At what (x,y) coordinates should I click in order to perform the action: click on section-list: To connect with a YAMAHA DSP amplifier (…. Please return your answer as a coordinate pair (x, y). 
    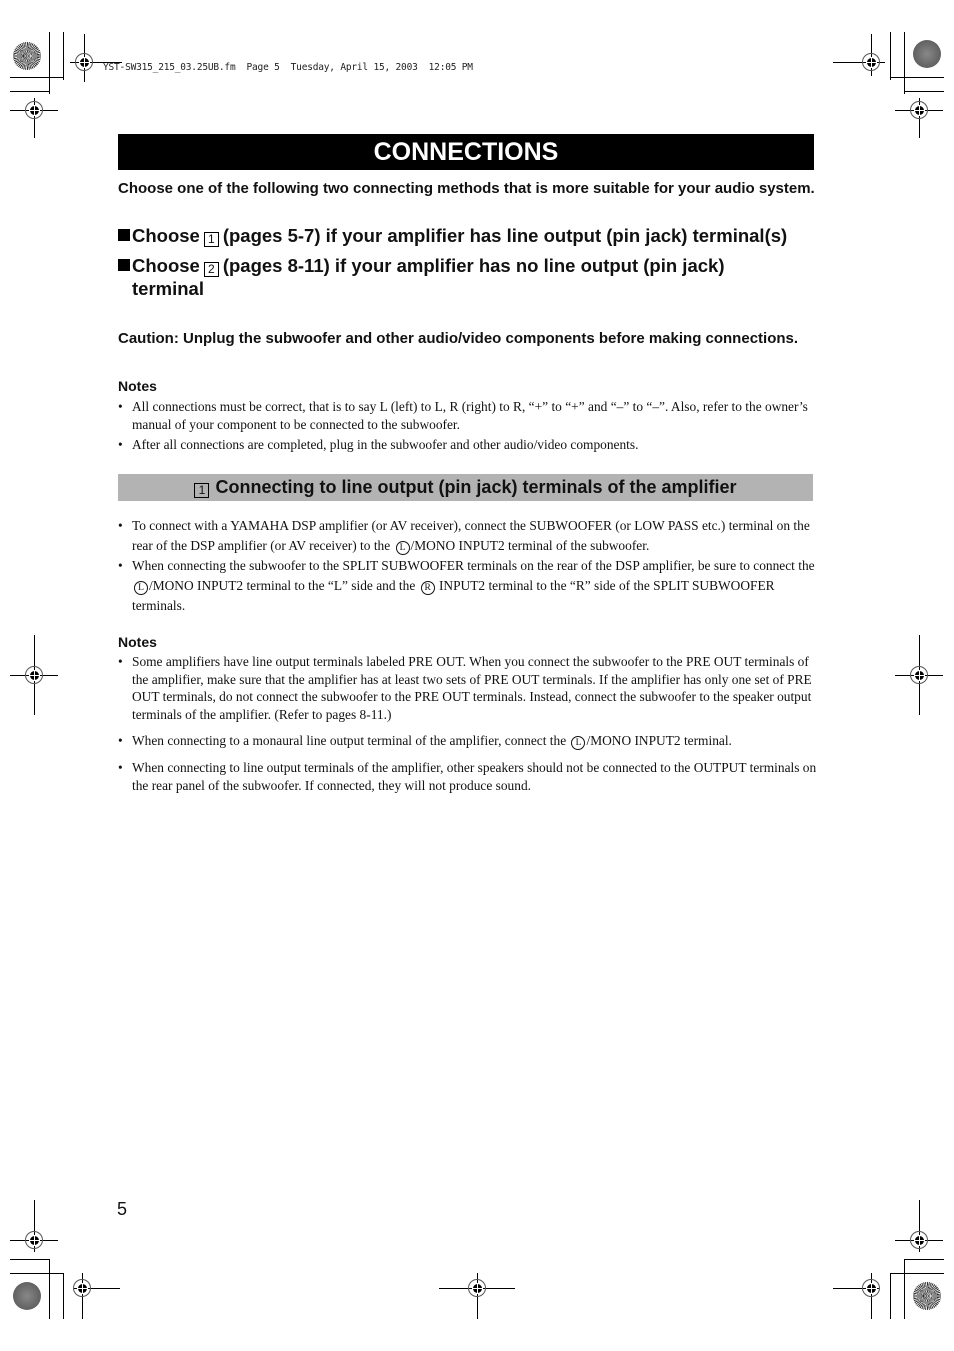
    Looking at the image, I should click on (468, 566).